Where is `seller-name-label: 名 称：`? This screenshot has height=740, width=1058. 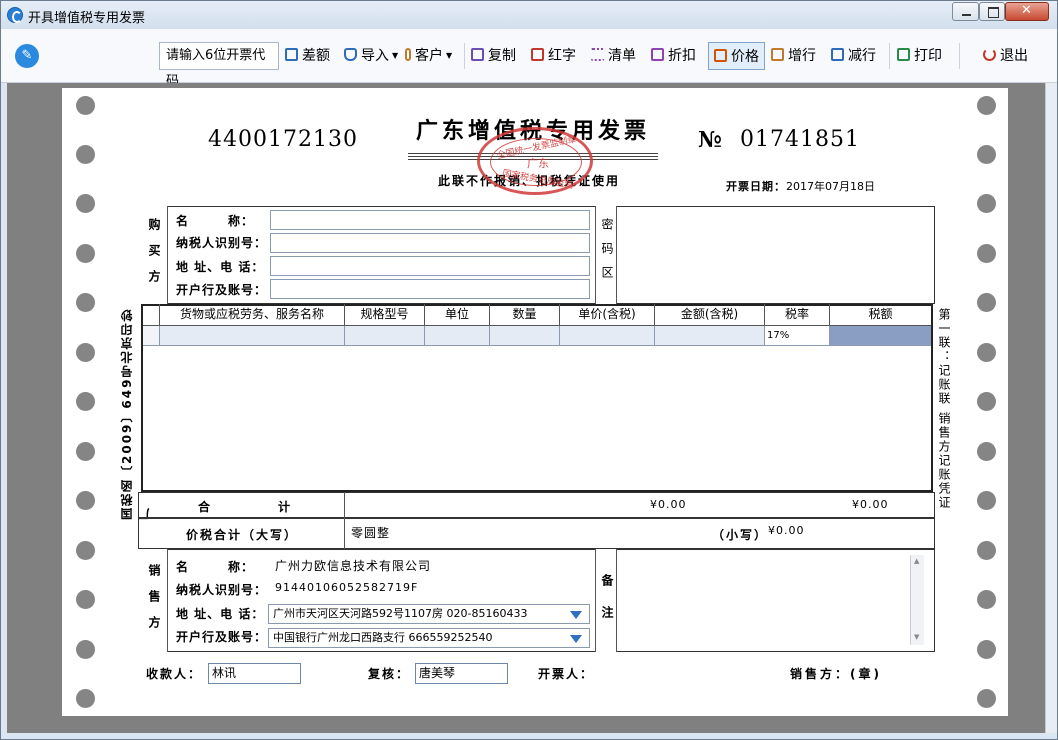
seller-name-label: 名 称： is located at coordinates (215, 567).